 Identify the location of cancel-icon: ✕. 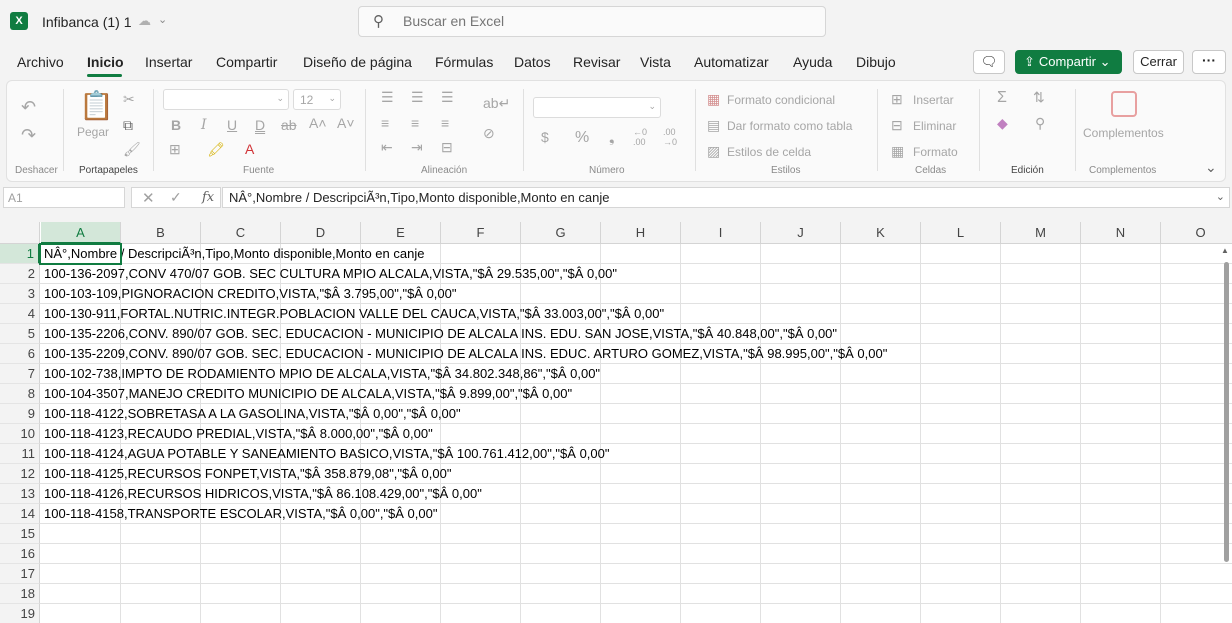
(148, 198).